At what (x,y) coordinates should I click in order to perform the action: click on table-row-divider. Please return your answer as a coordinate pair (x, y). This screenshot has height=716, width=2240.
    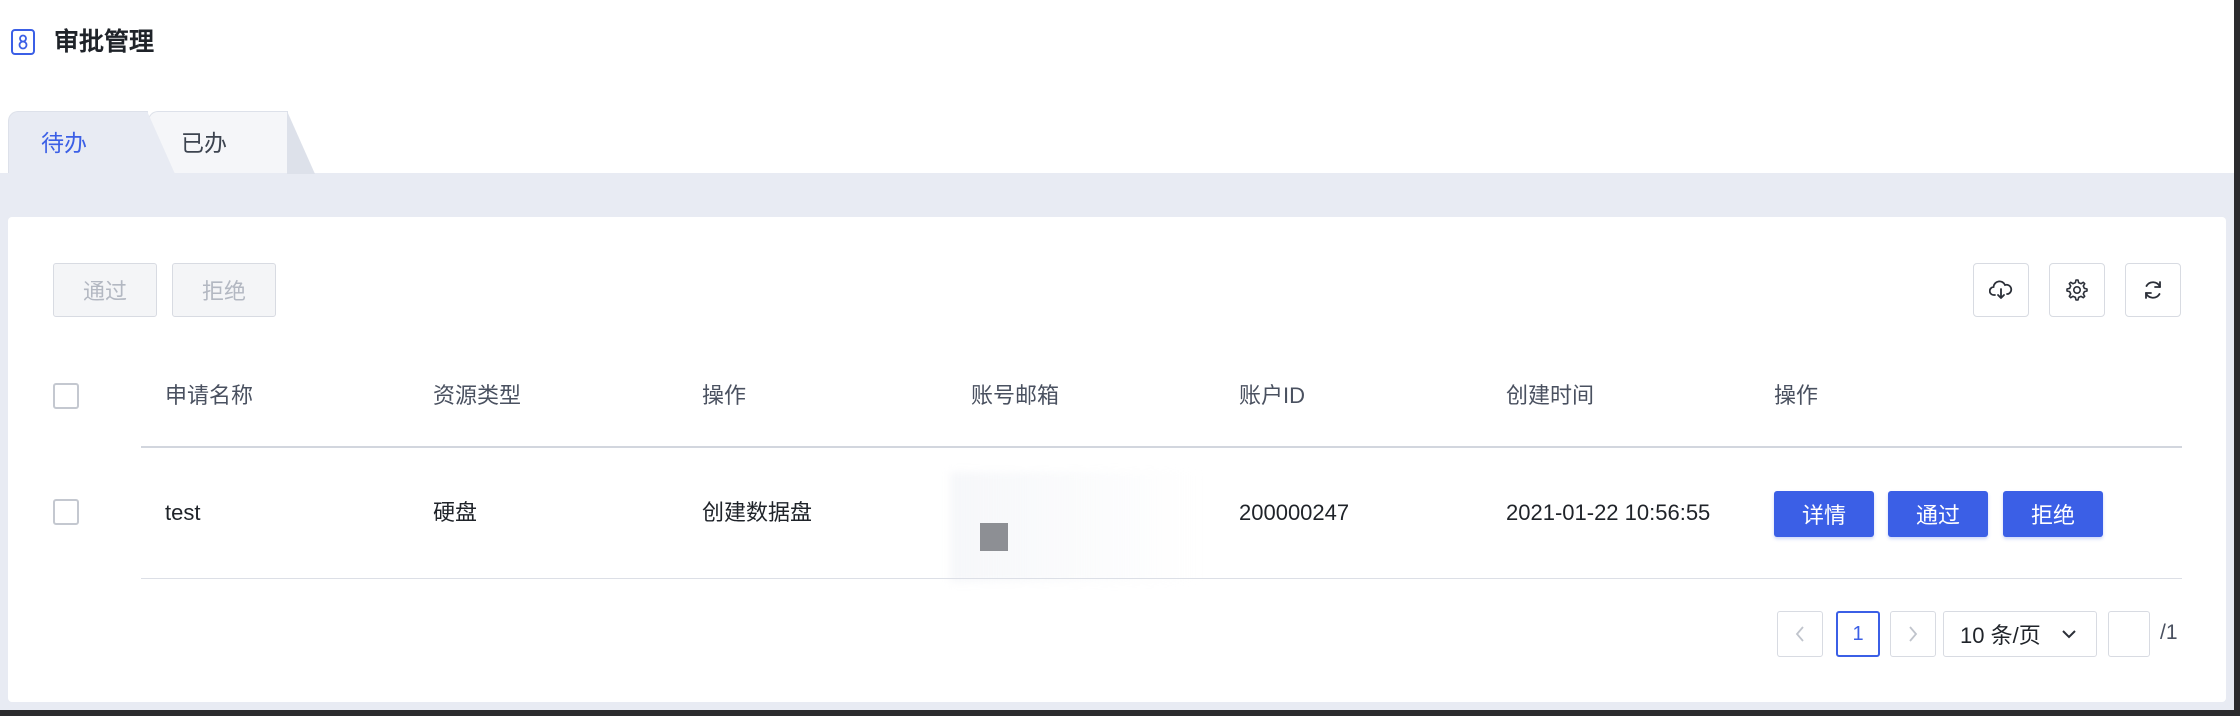
    Looking at the image, I should click on (1161, 578).